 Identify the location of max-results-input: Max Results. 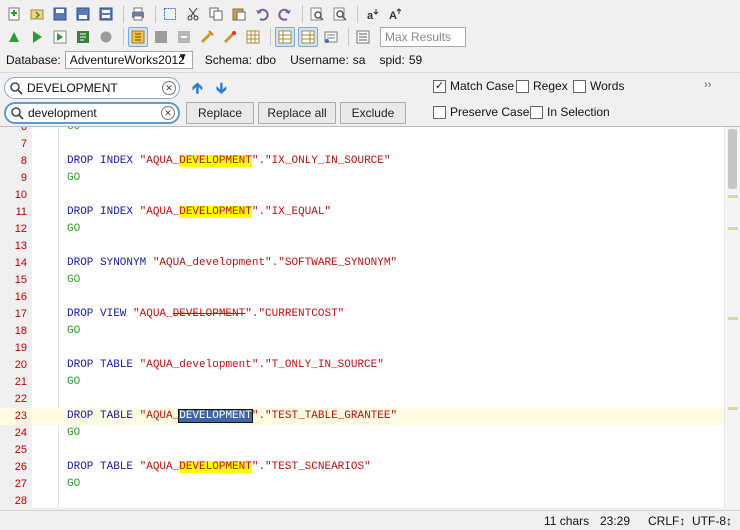
(423, 37).